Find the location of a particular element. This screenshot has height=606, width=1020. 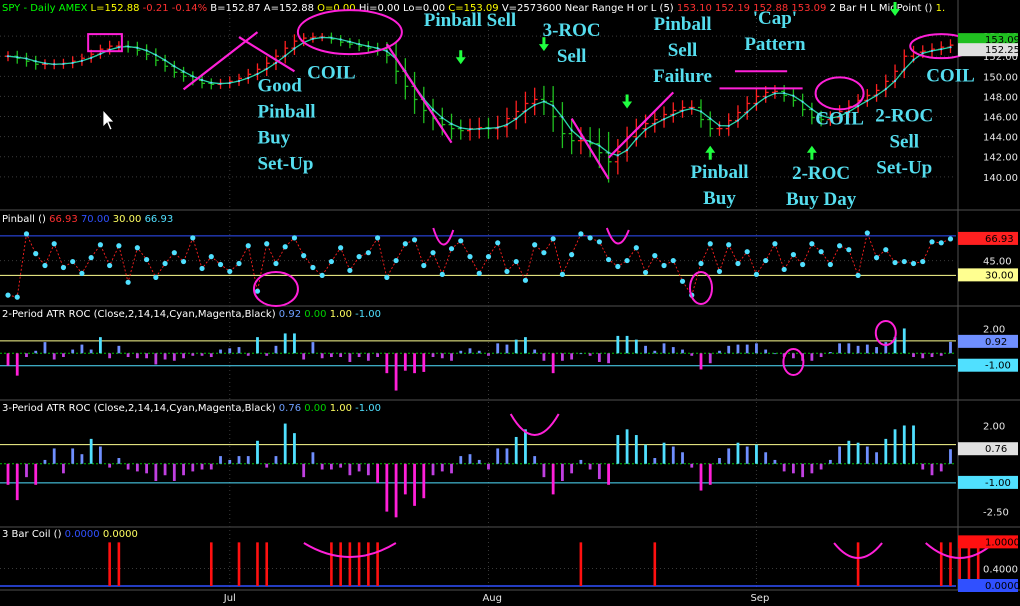

header-item: 0.00 is located at coordinates (313, 408).